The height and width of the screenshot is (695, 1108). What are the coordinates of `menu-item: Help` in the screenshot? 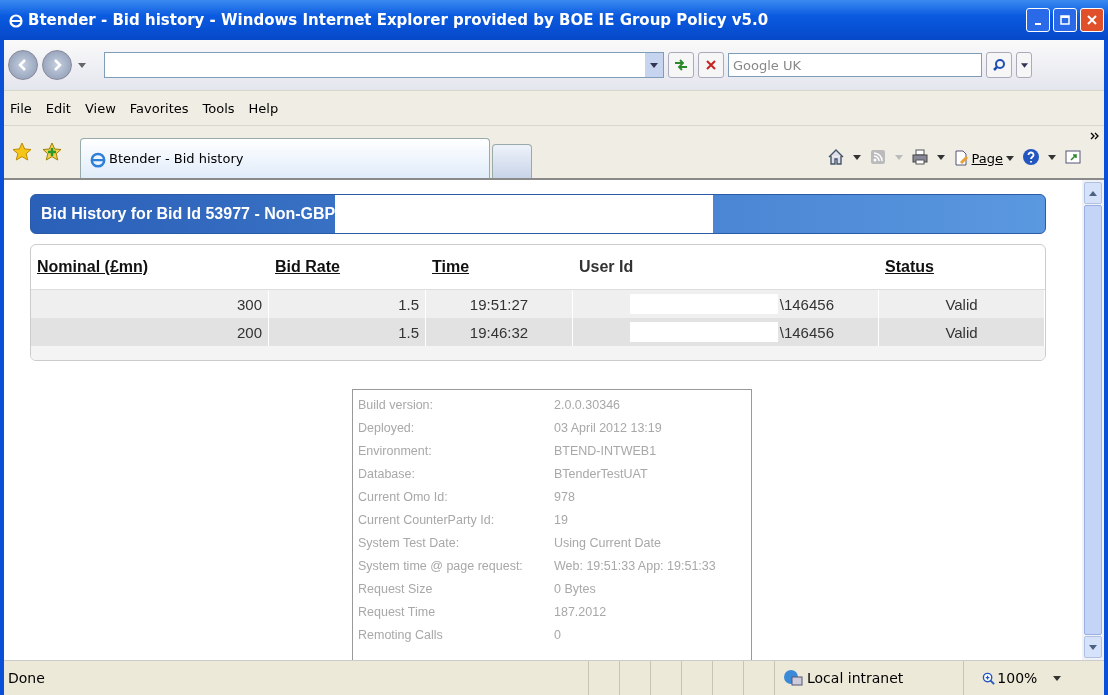 It's located at (263, 108).